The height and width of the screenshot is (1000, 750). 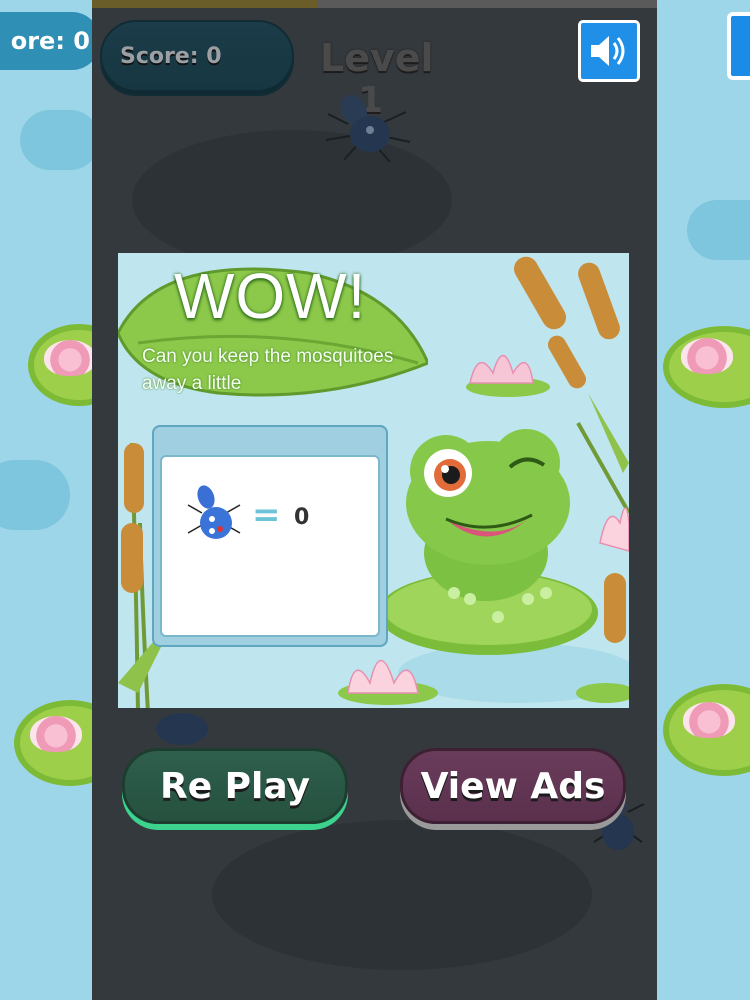 I want to click on background-shadow, so click(x=402, y=895).